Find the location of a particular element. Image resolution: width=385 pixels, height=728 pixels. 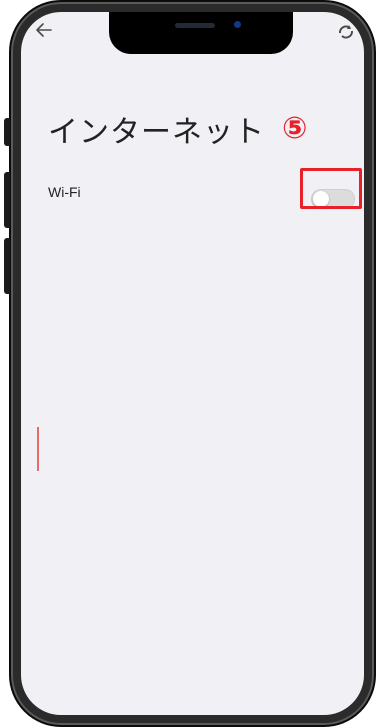

back-arrow-icon is located at coordinates (44, 30).